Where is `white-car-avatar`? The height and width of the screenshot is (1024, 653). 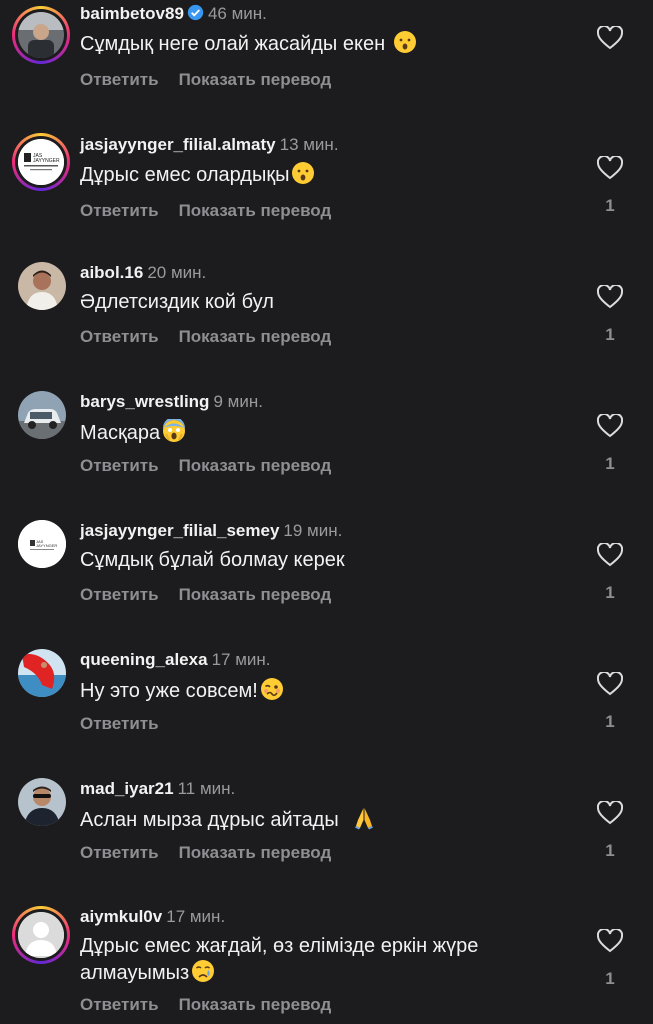 white-car-avatar is located at coordinates (42, 415).